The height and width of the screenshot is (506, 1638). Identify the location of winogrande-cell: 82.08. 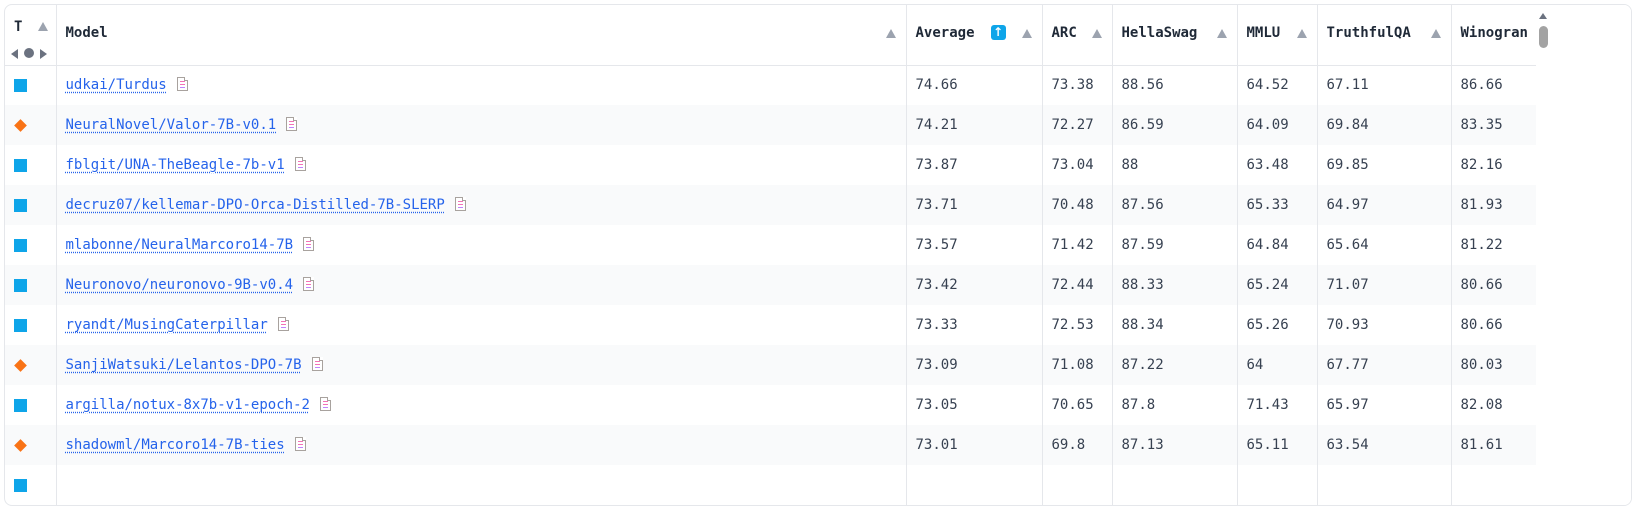
(1493, 405).